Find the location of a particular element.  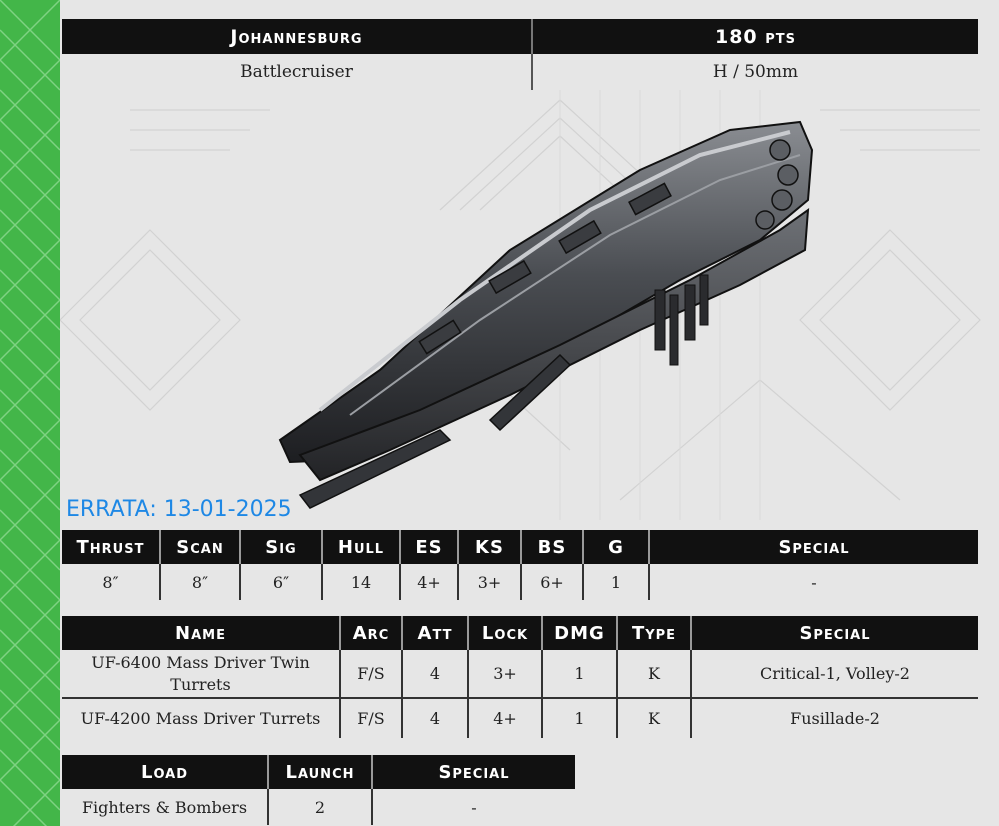

stat-header-special: Special is located at coordinates (813, 547).